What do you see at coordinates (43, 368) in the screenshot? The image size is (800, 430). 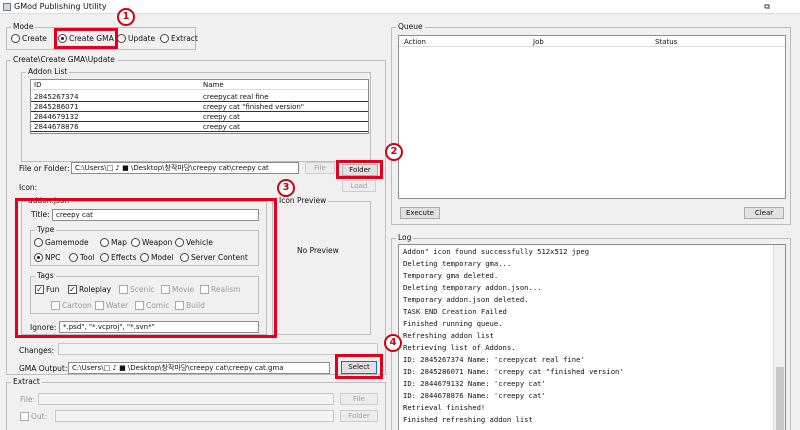 I see `gma-output-label: GMA Output:` at bounding box center [43, 368].